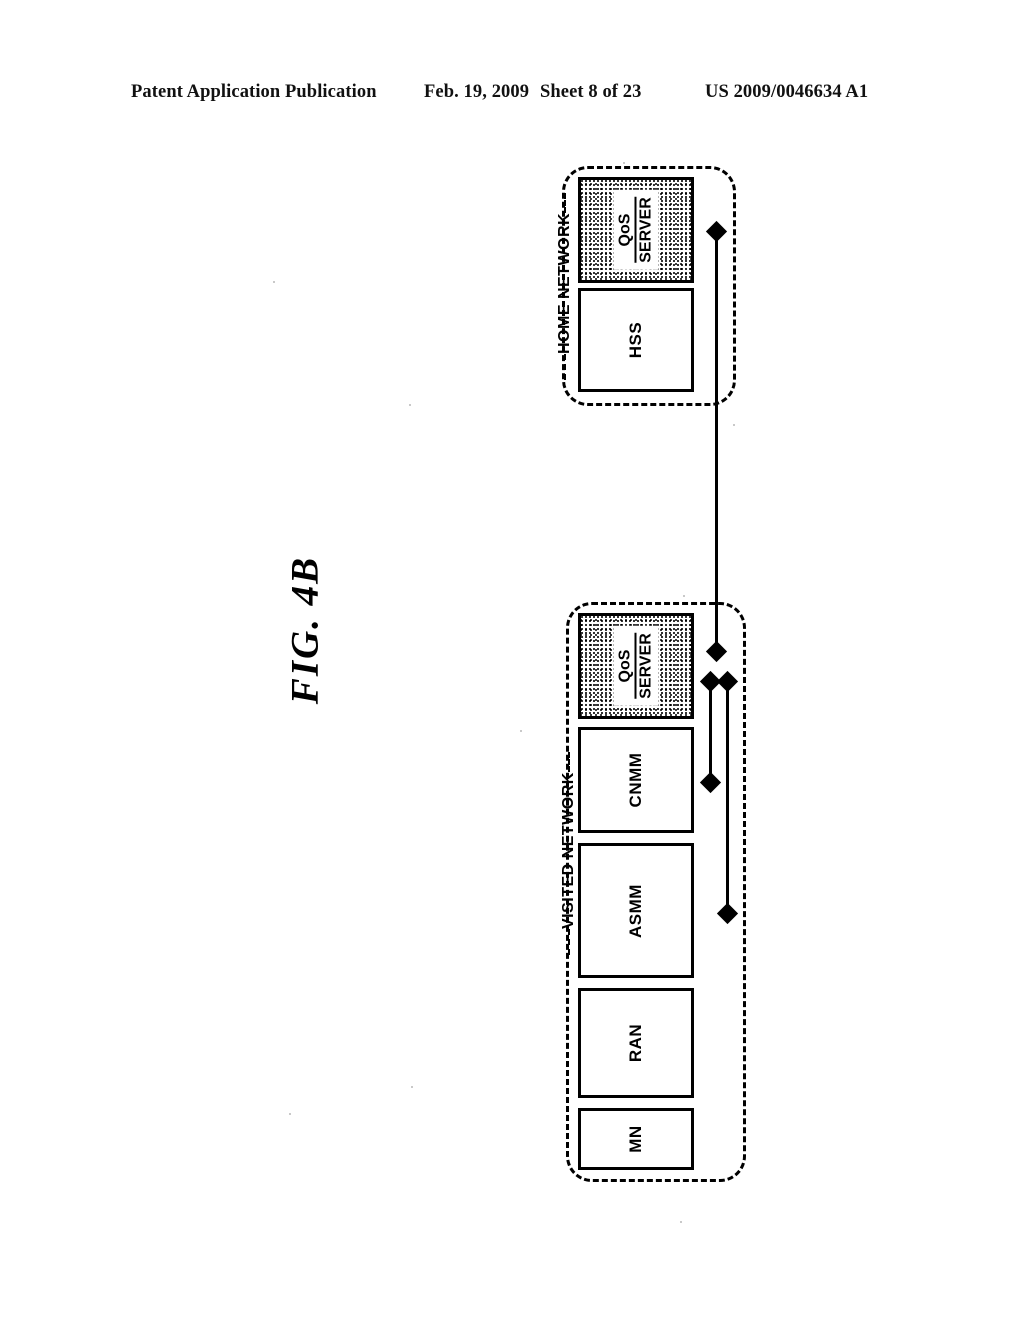 The width and height of the screenshot is (1024, 1320). I want to click on home-qos-server-label-line1: QoS, so click(627, 230).